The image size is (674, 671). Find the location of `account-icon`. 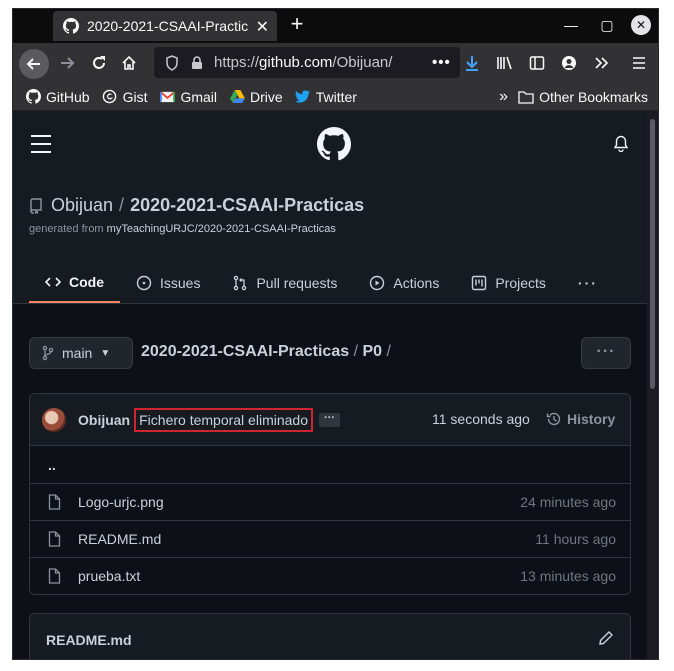

account-icon is located at coordinates (569, 63).